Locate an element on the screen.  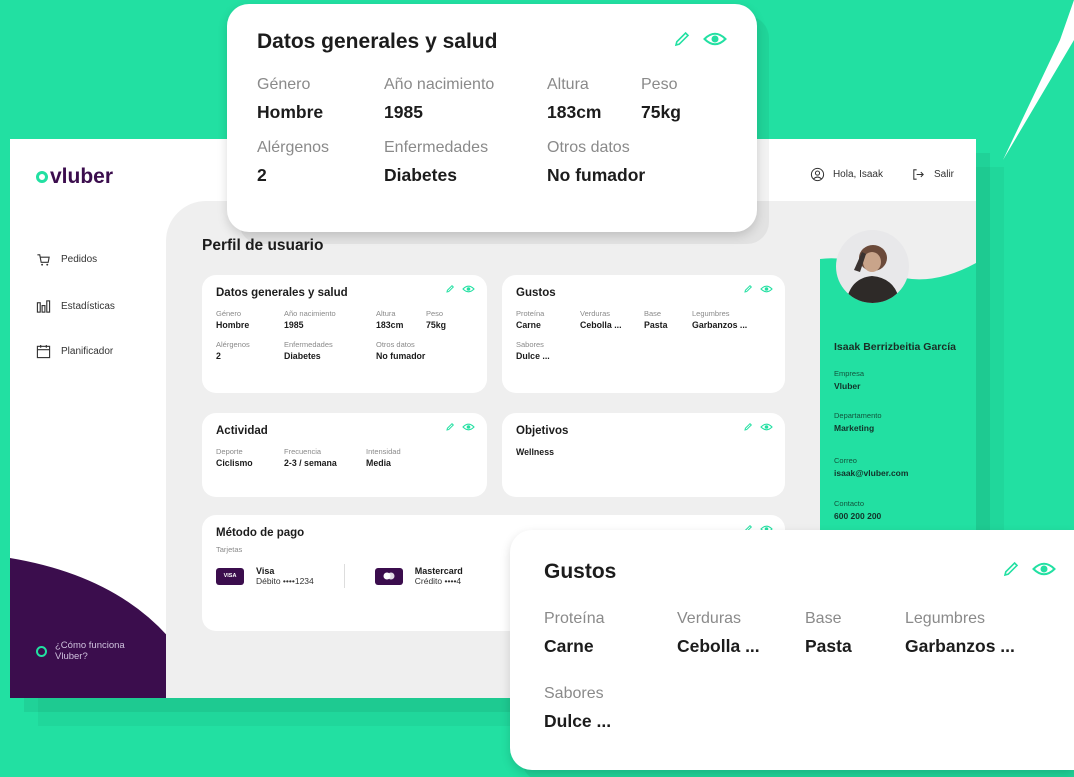
help-icon is located at coordinates (41, 652).